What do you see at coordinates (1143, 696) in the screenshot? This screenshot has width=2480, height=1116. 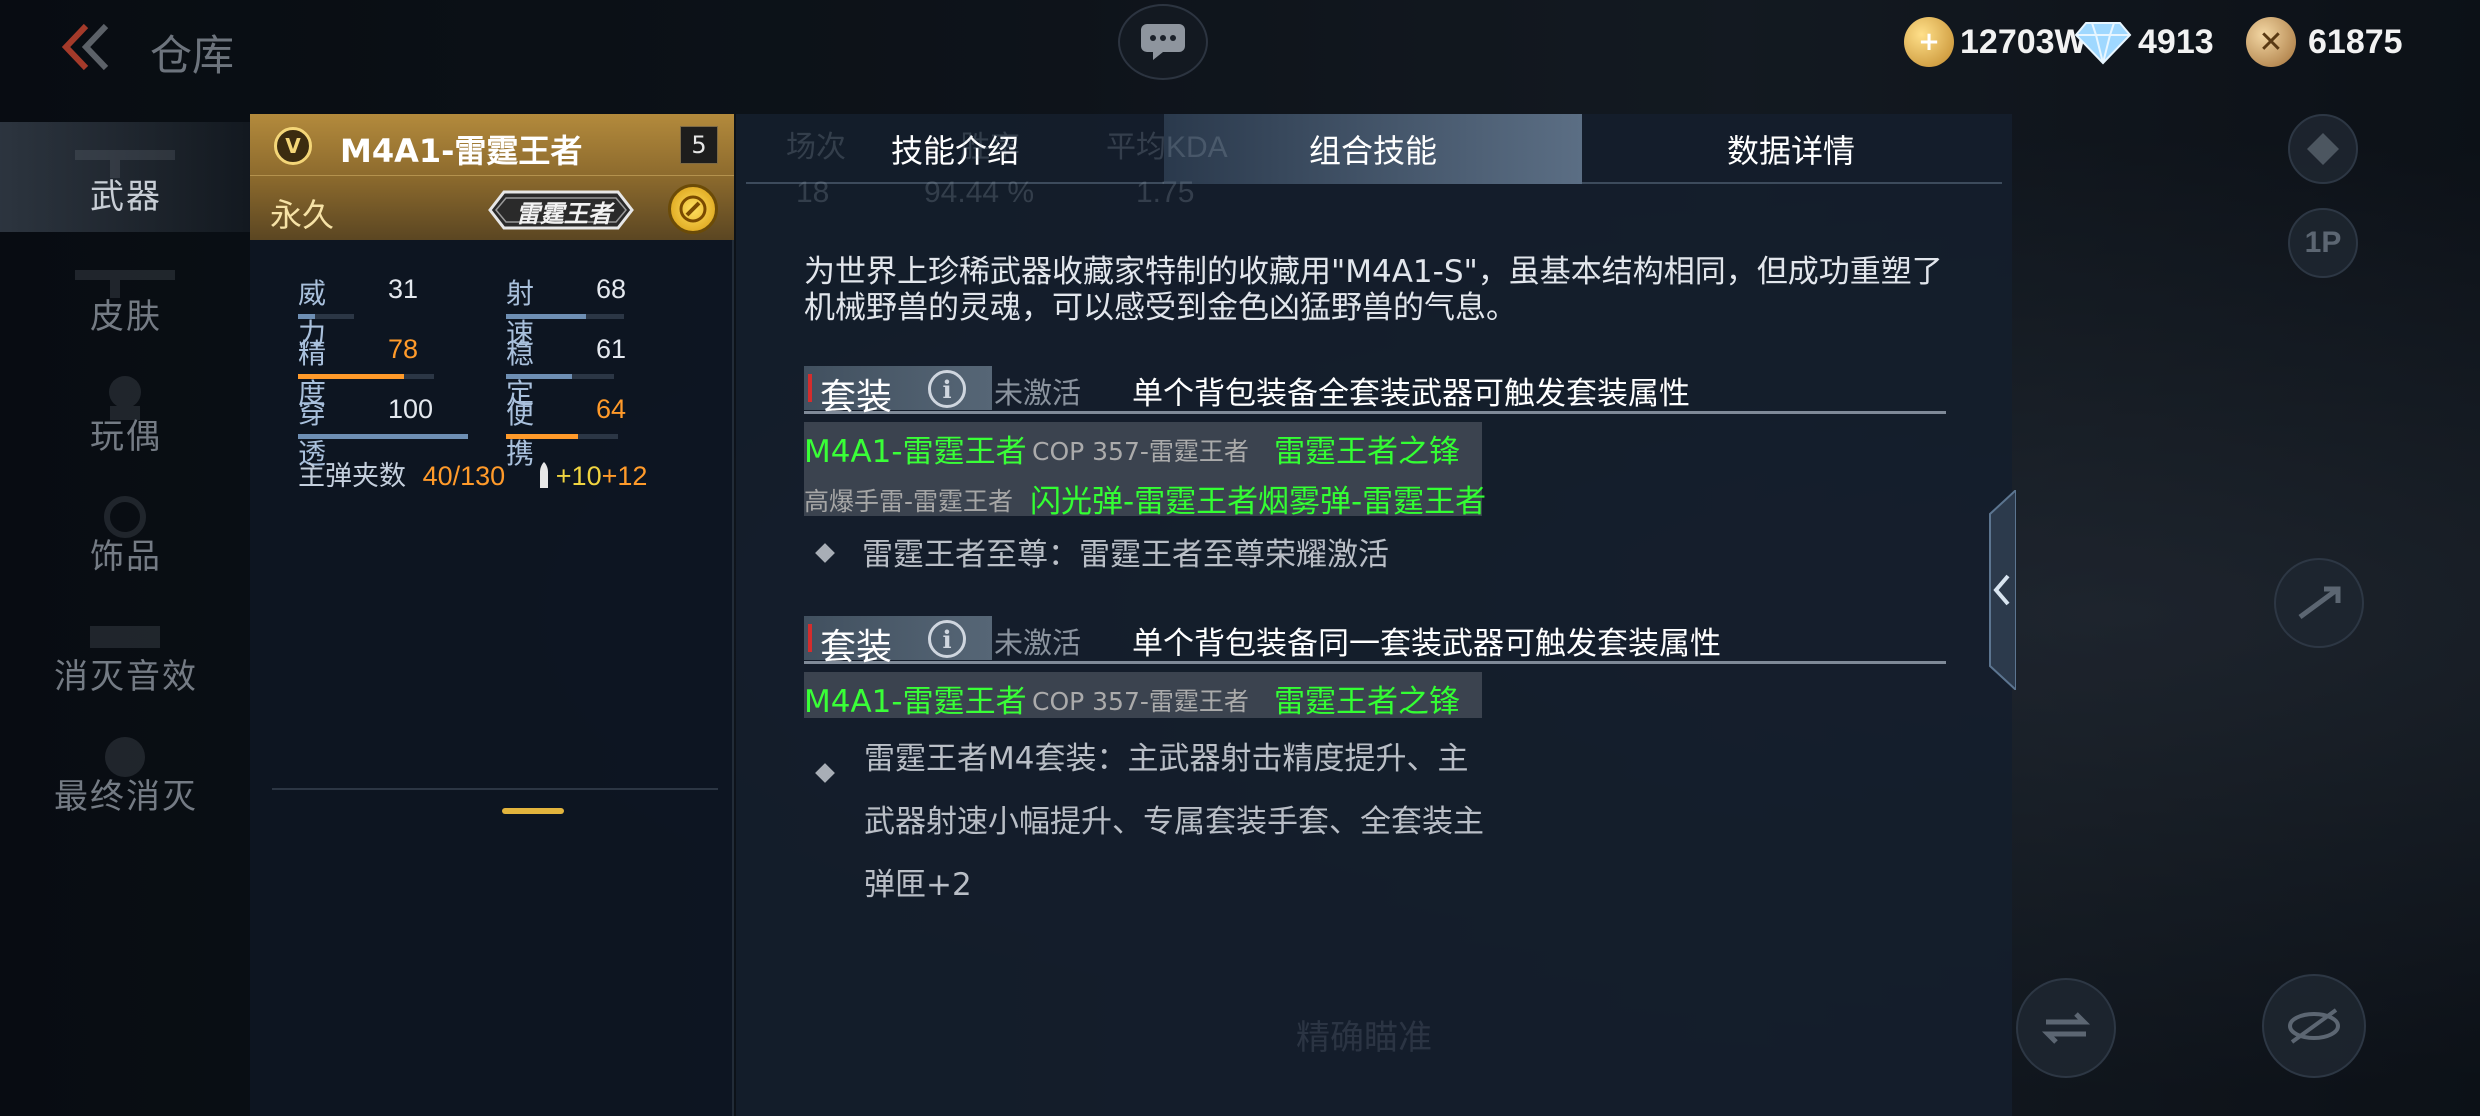 I see `set-items-list: M4A1-雷霆王者 COP 357-雷霆王者 雷霆王者之锋` at bounding box center [1143, 696].